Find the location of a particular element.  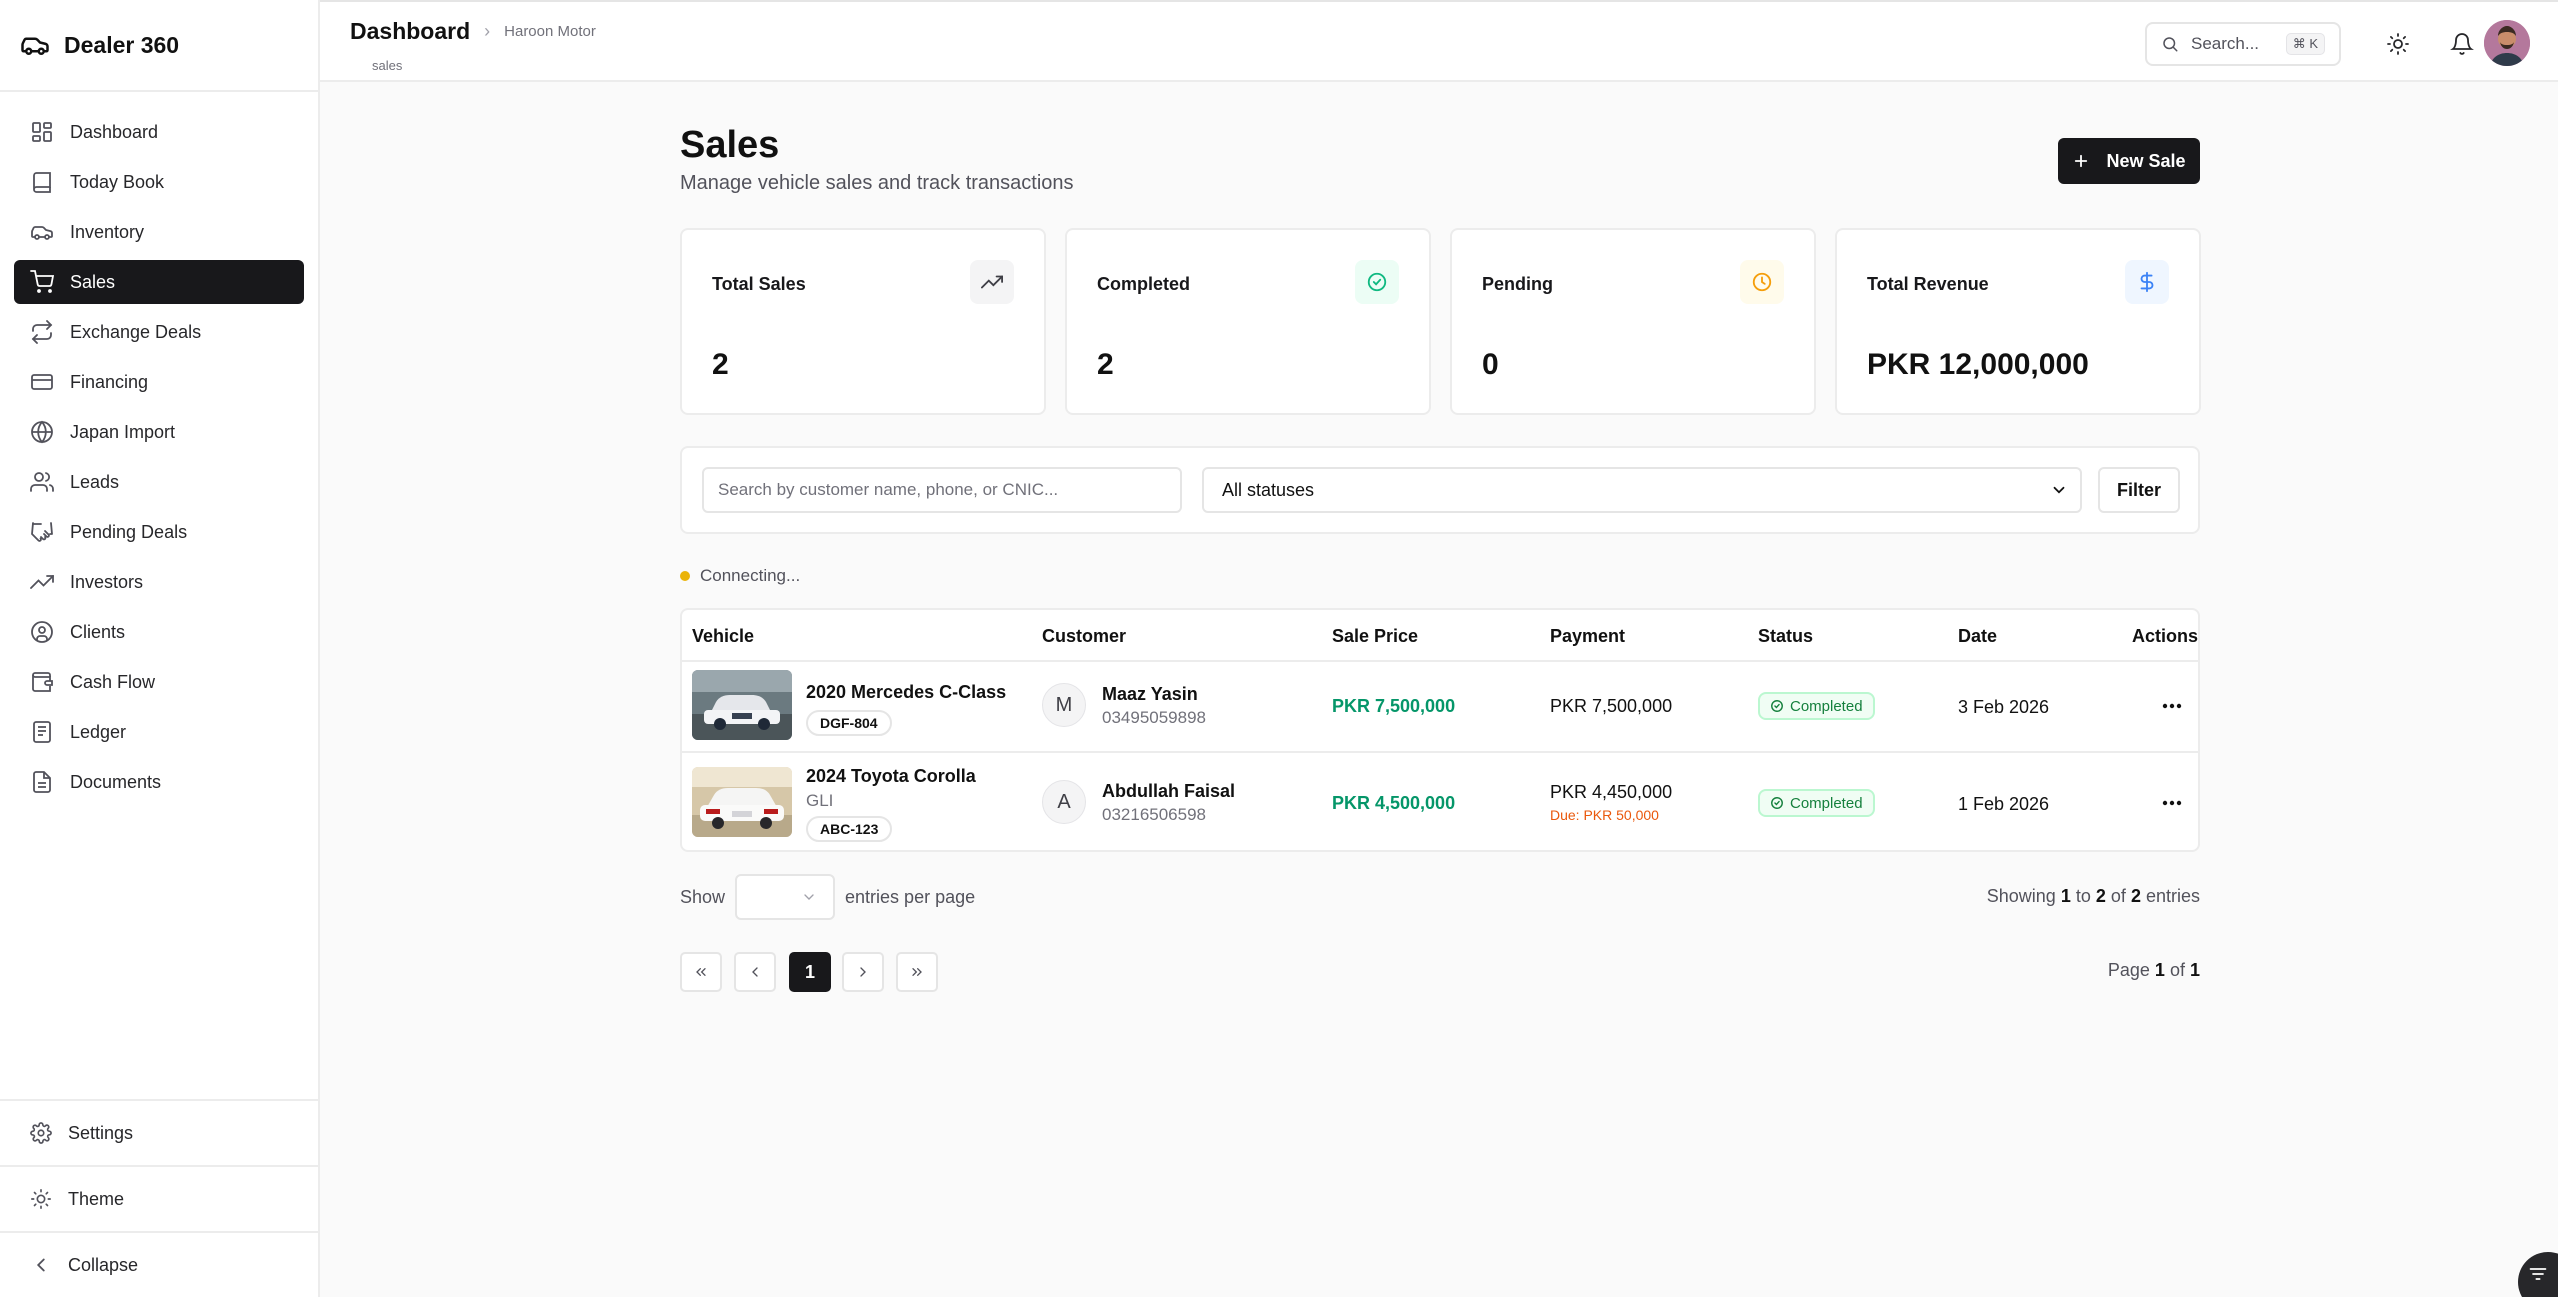

search-shortcut: ⌘ K is located at coordinates (2305, 44).